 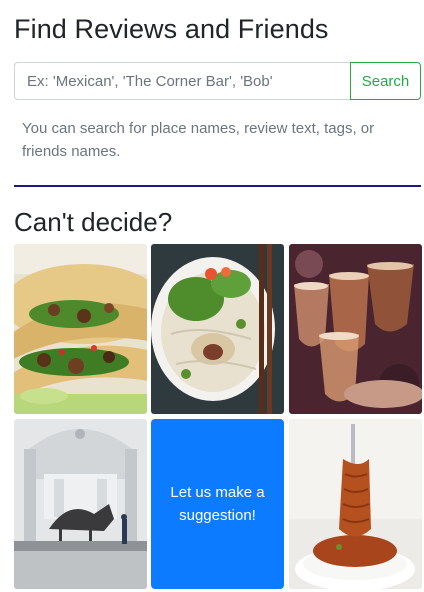 What do you see at coordinates (171, 29) in the screenshot?
I see `page-title: Find Reviews and Friends` at bounding box center [171, 29].